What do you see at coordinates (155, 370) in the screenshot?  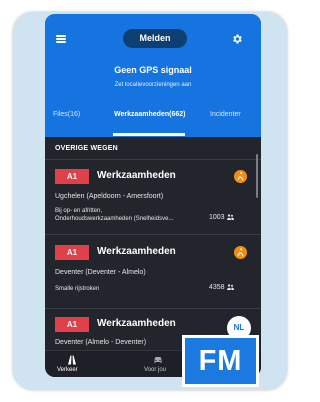 I see `nav-label: Voor jou` at bounding box center [155, 370].